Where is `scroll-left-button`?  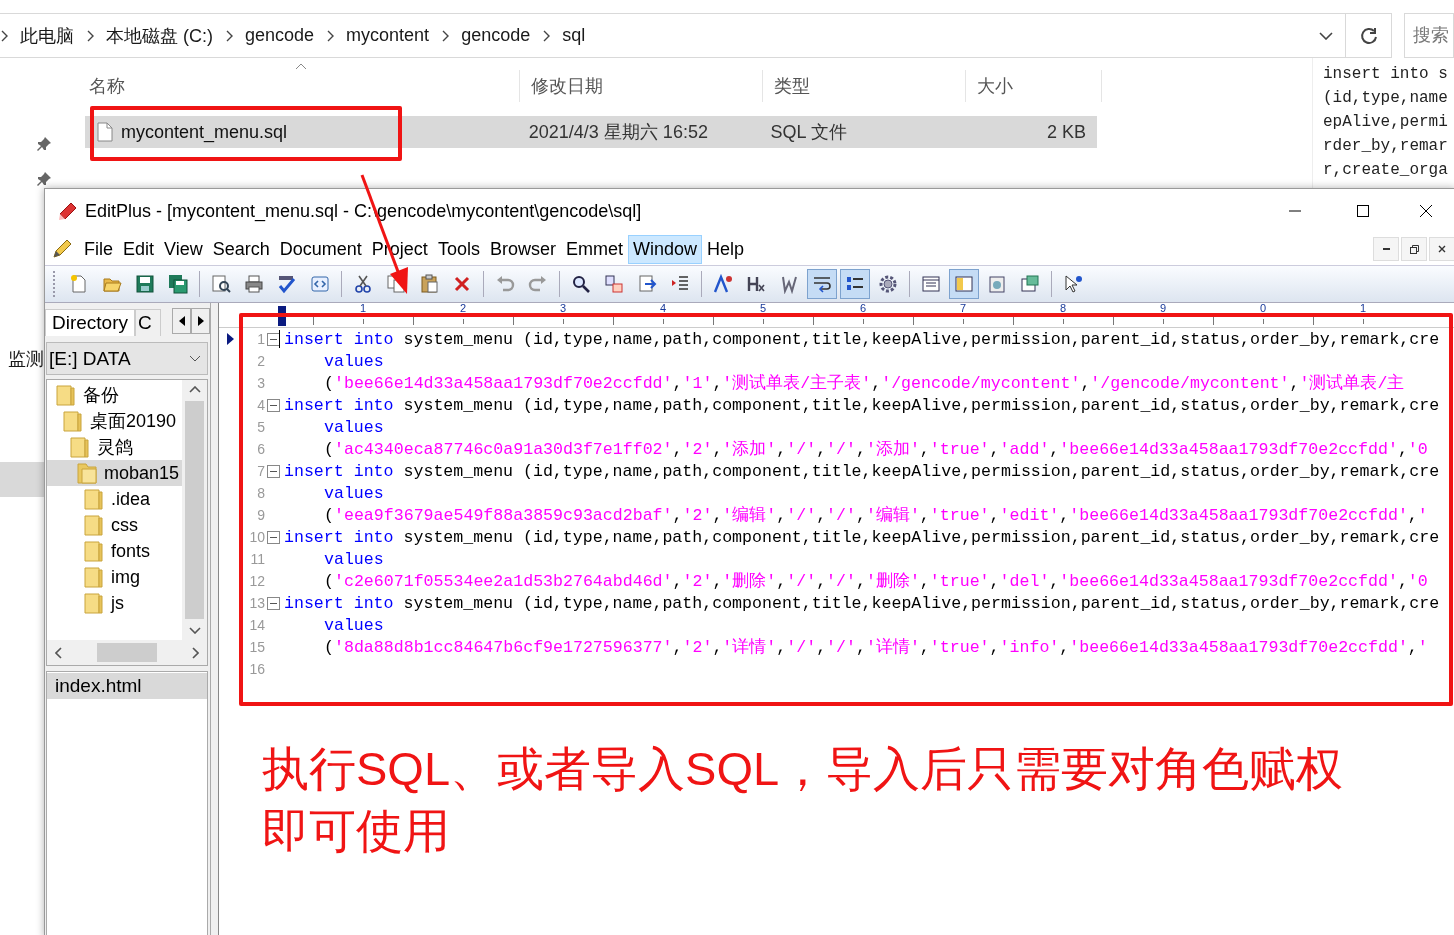
scroll-left-button is located at coordinates (181, 321).